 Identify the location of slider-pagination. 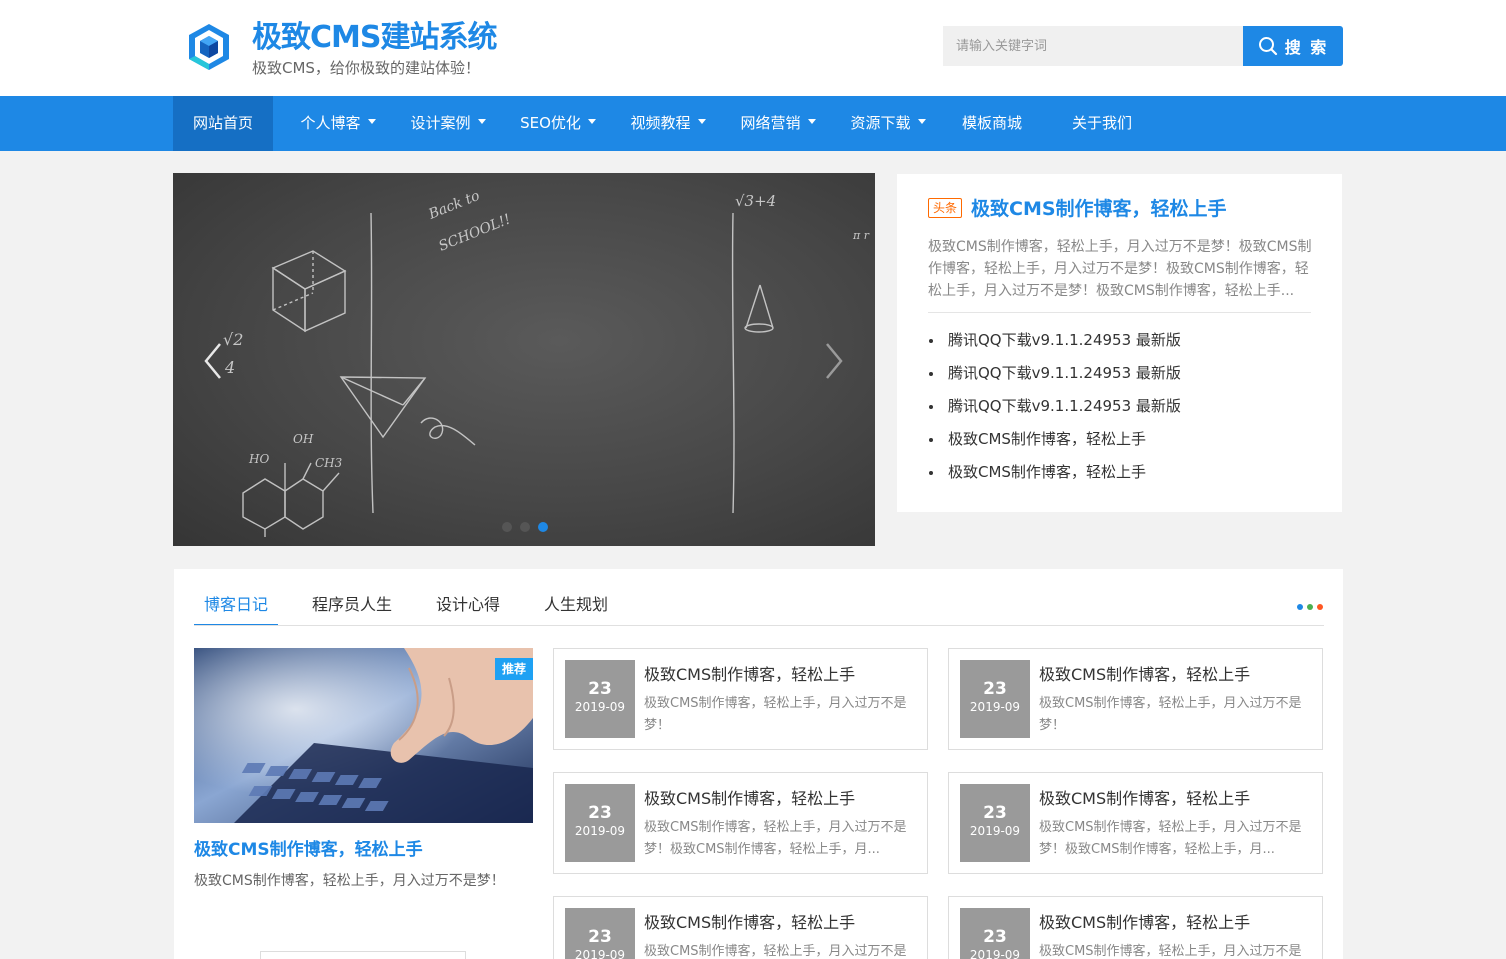
(525, 527).